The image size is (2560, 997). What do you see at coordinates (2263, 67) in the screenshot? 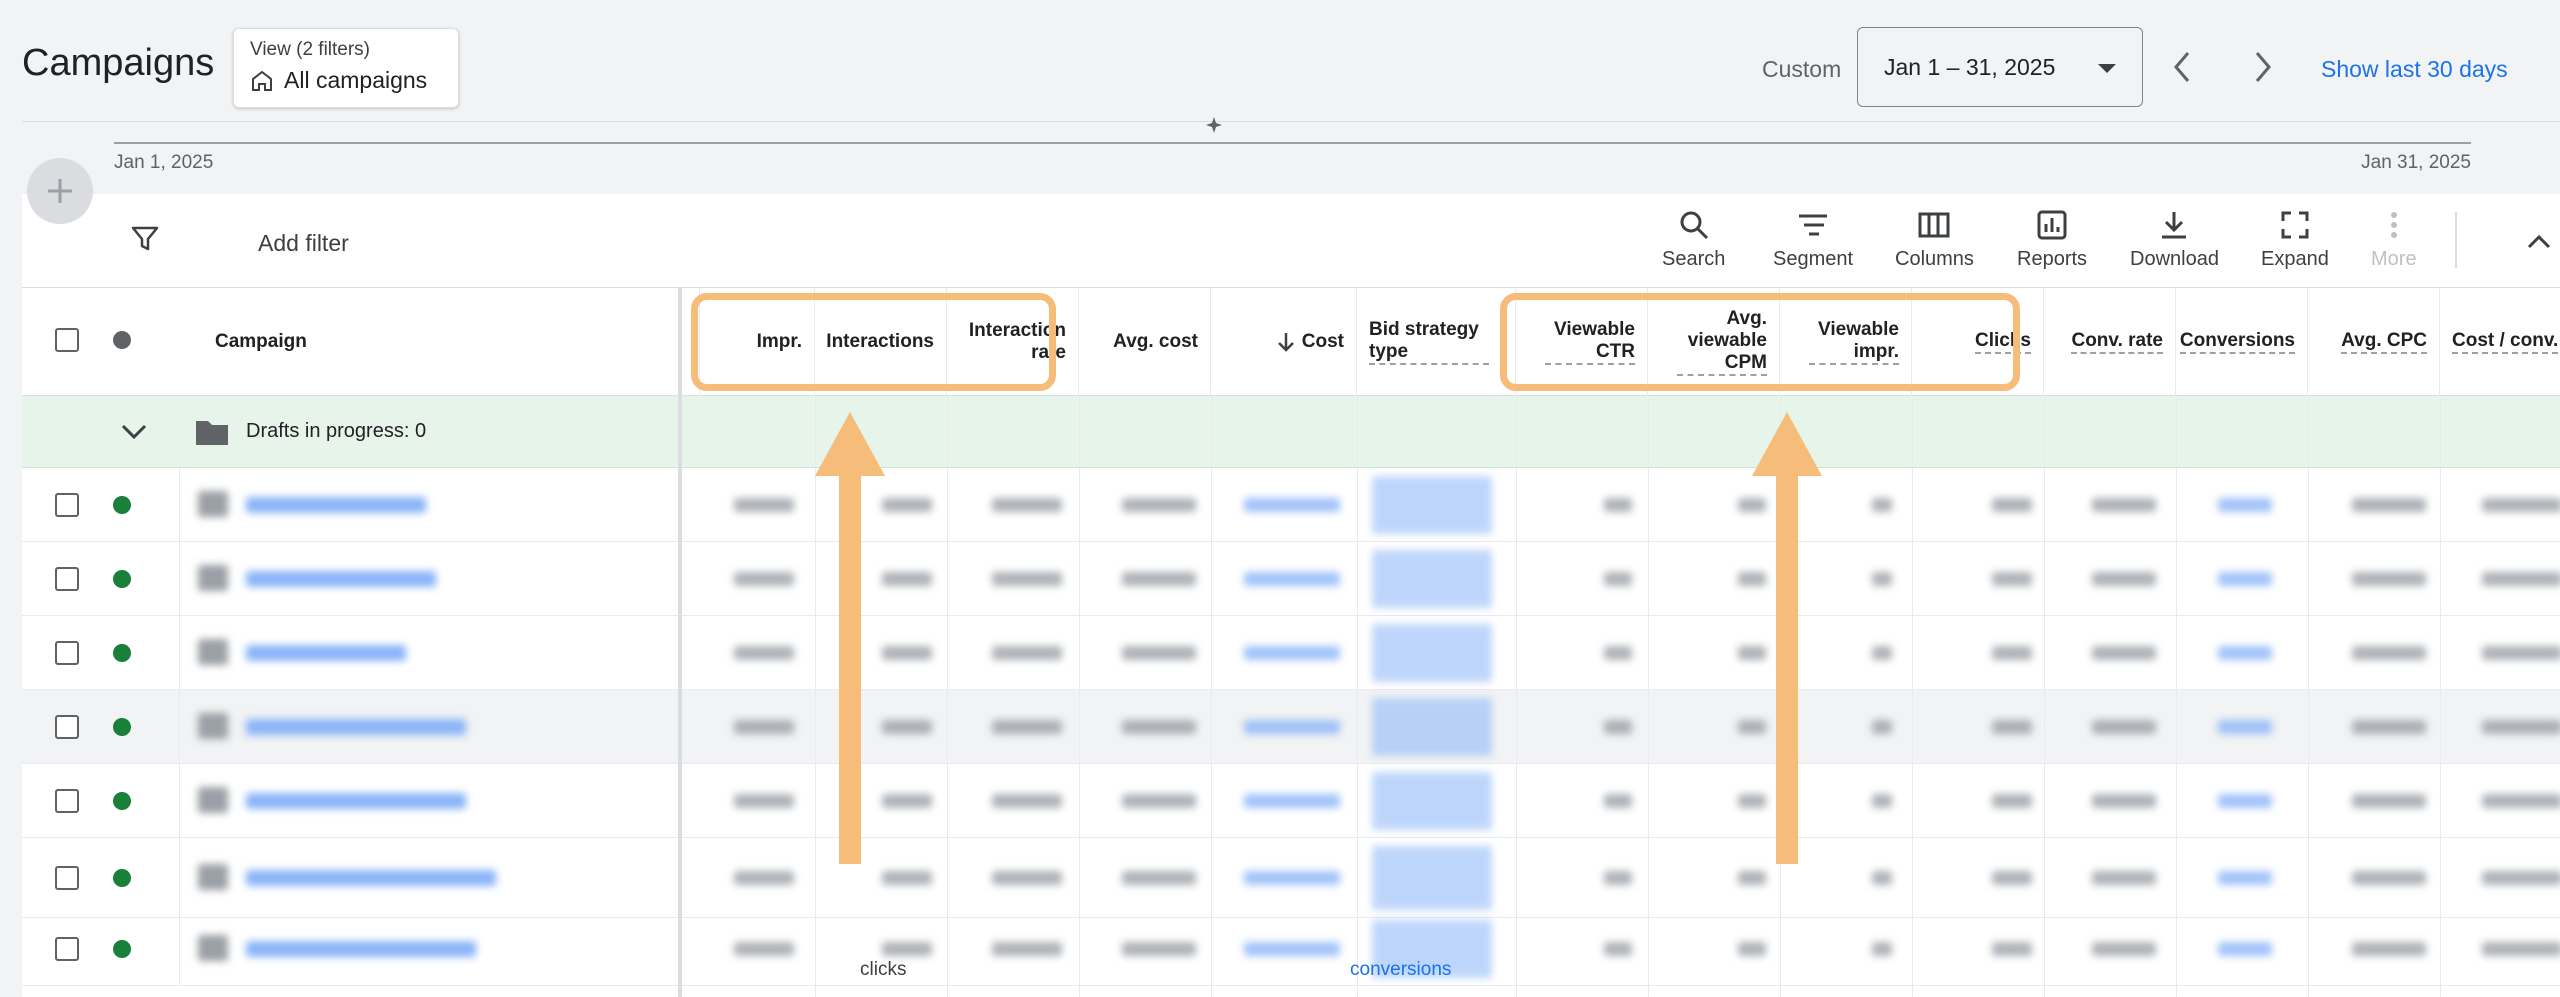
I see `chevron-right-icon` at bounding box center [2263, 67].